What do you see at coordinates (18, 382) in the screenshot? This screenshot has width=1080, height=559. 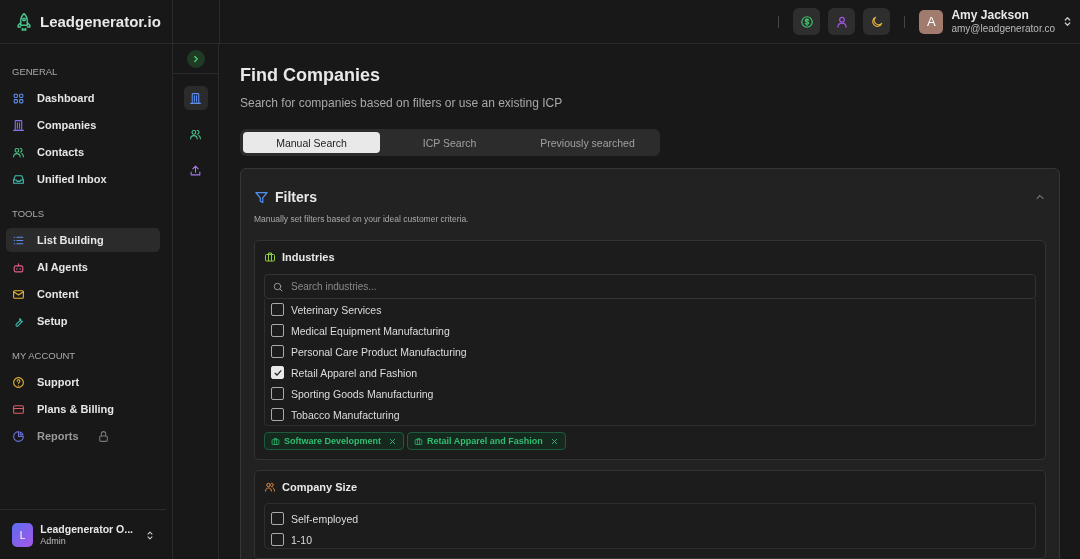 I see `help-icon` at bounding box center [18, 382].